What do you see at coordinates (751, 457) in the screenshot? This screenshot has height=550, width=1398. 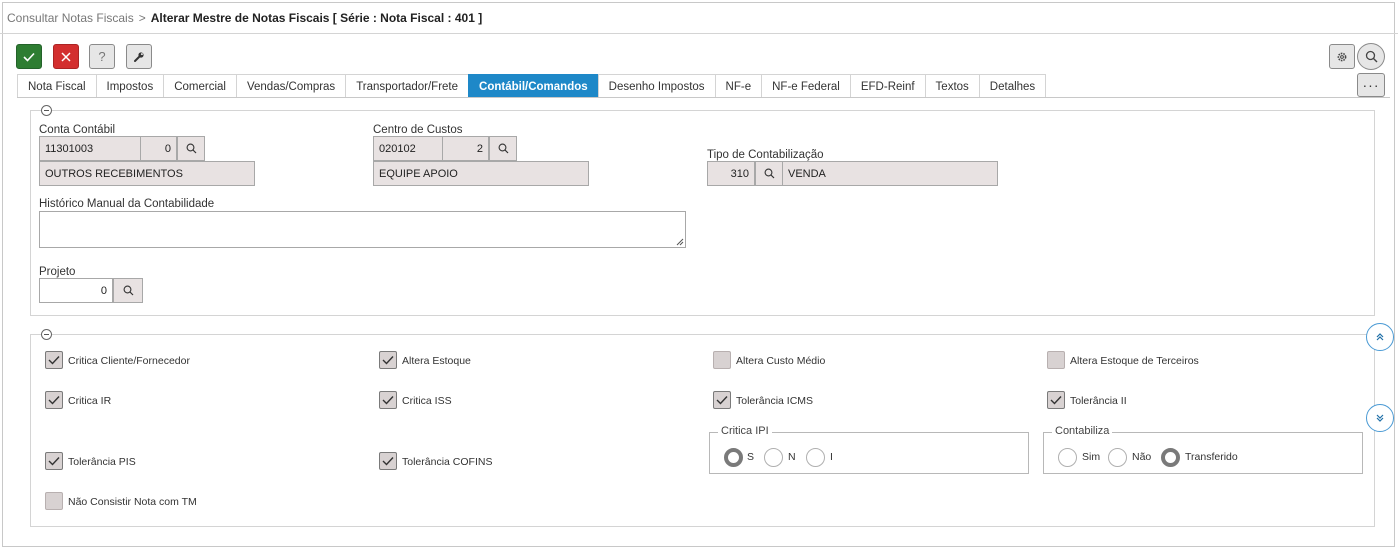 I see `critica-ipi-label-s: S` at bounding box center [751, 457].